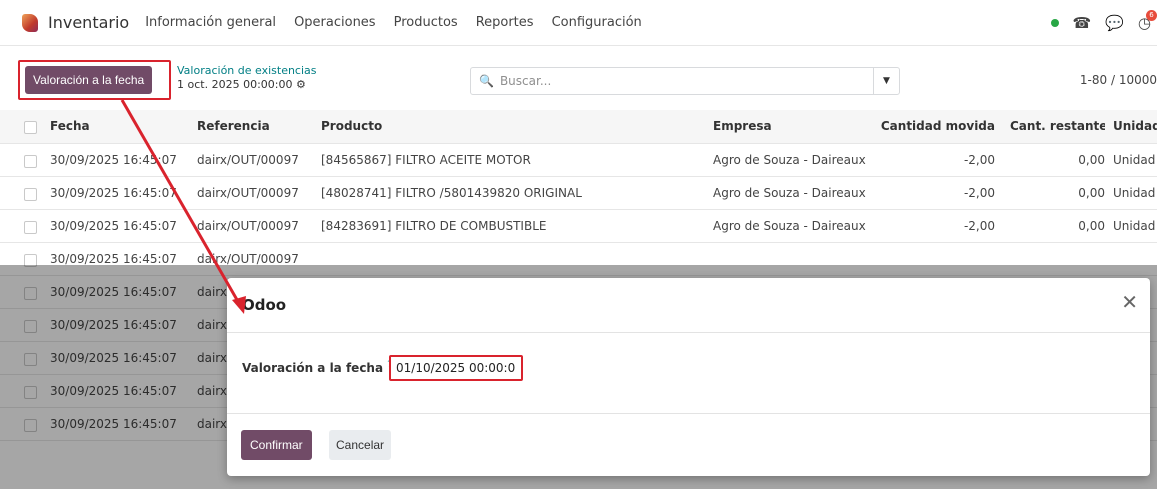 Image resolution: width=1157 pixels, height=489 pixels. Describe the element at coordinates (210, 22) in the screenshot. I see `menu-informacion-general: Información general` at that location.